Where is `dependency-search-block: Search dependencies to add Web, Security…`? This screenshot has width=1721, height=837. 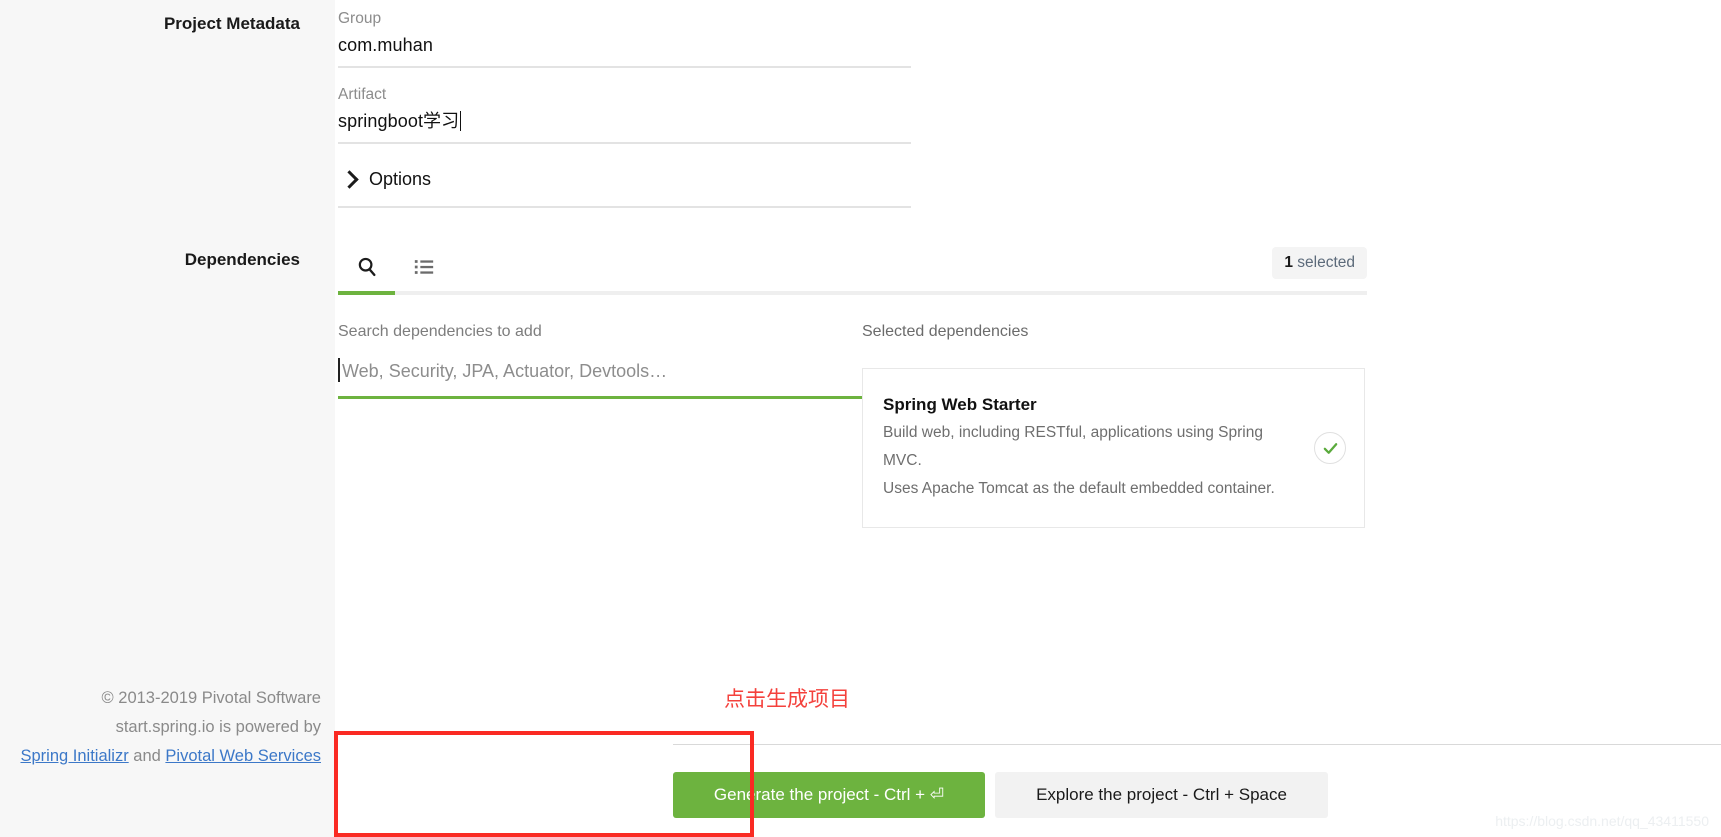 dependency-search-block: Search dependencies to add Web, Security… is located at coordinates (618, 359).